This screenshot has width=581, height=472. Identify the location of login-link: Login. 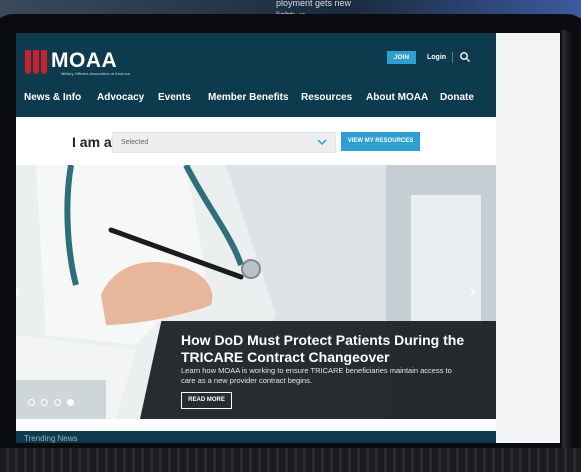
(436, 57).